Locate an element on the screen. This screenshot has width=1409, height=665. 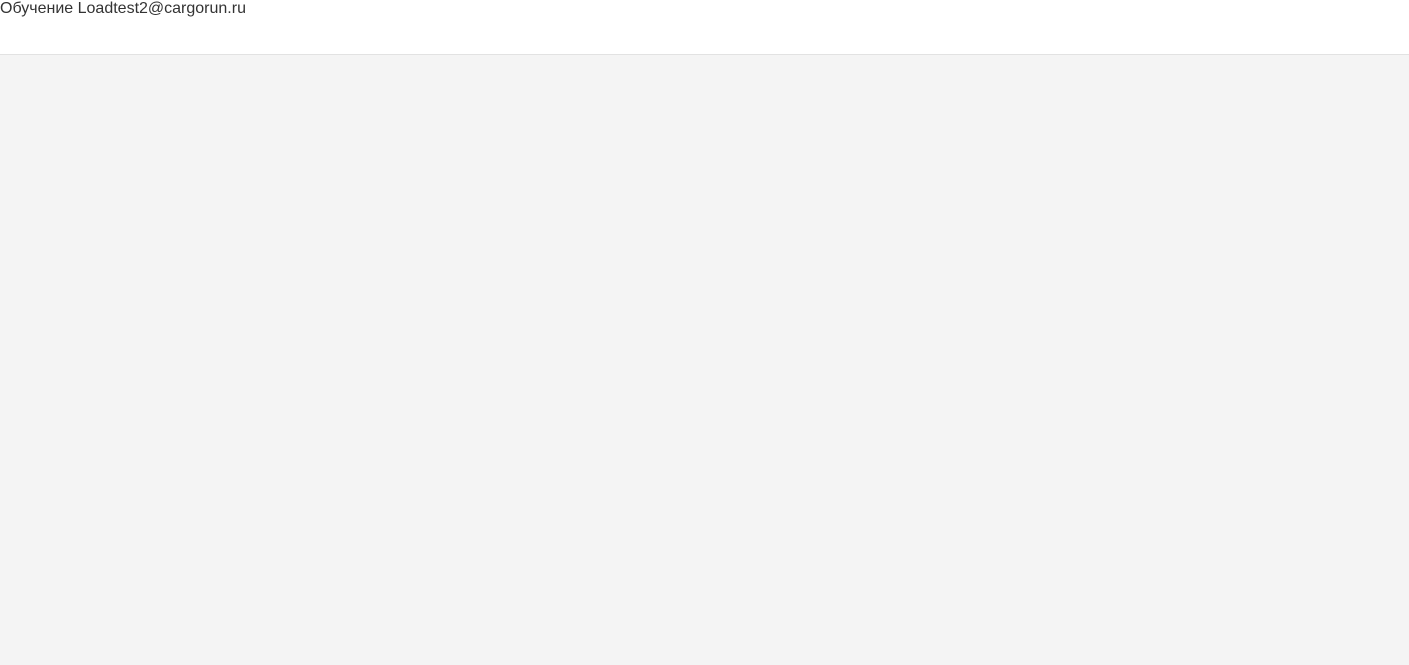
top-bar: Обучение Loadtest2@cargorun.ru is located at coordinates (704, 27).